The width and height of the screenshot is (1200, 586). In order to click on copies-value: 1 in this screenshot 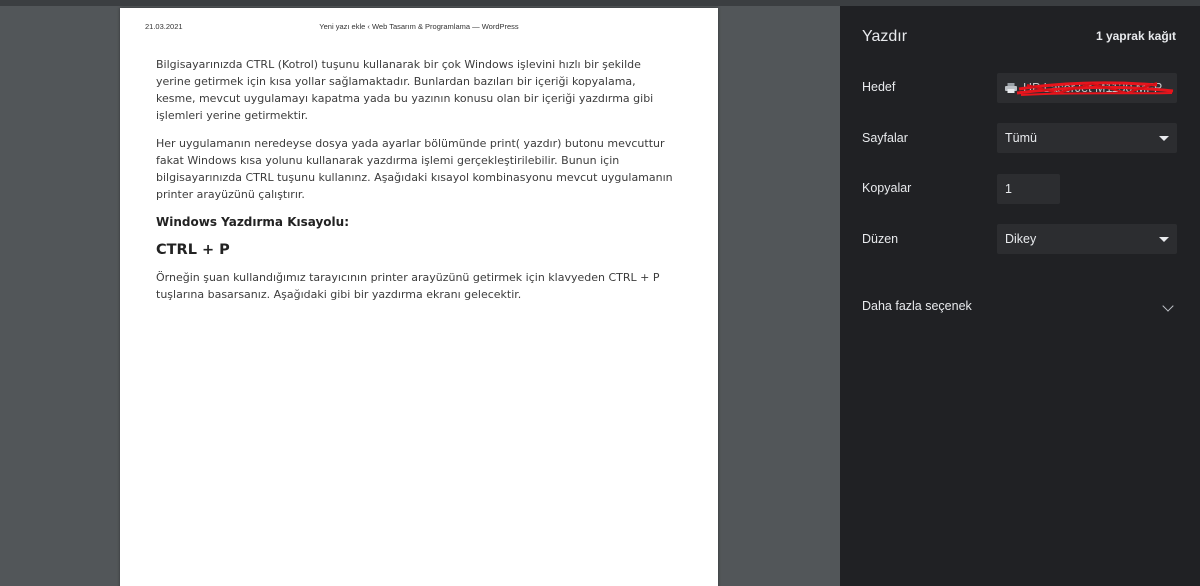, I will do `click(1008, 189)`.